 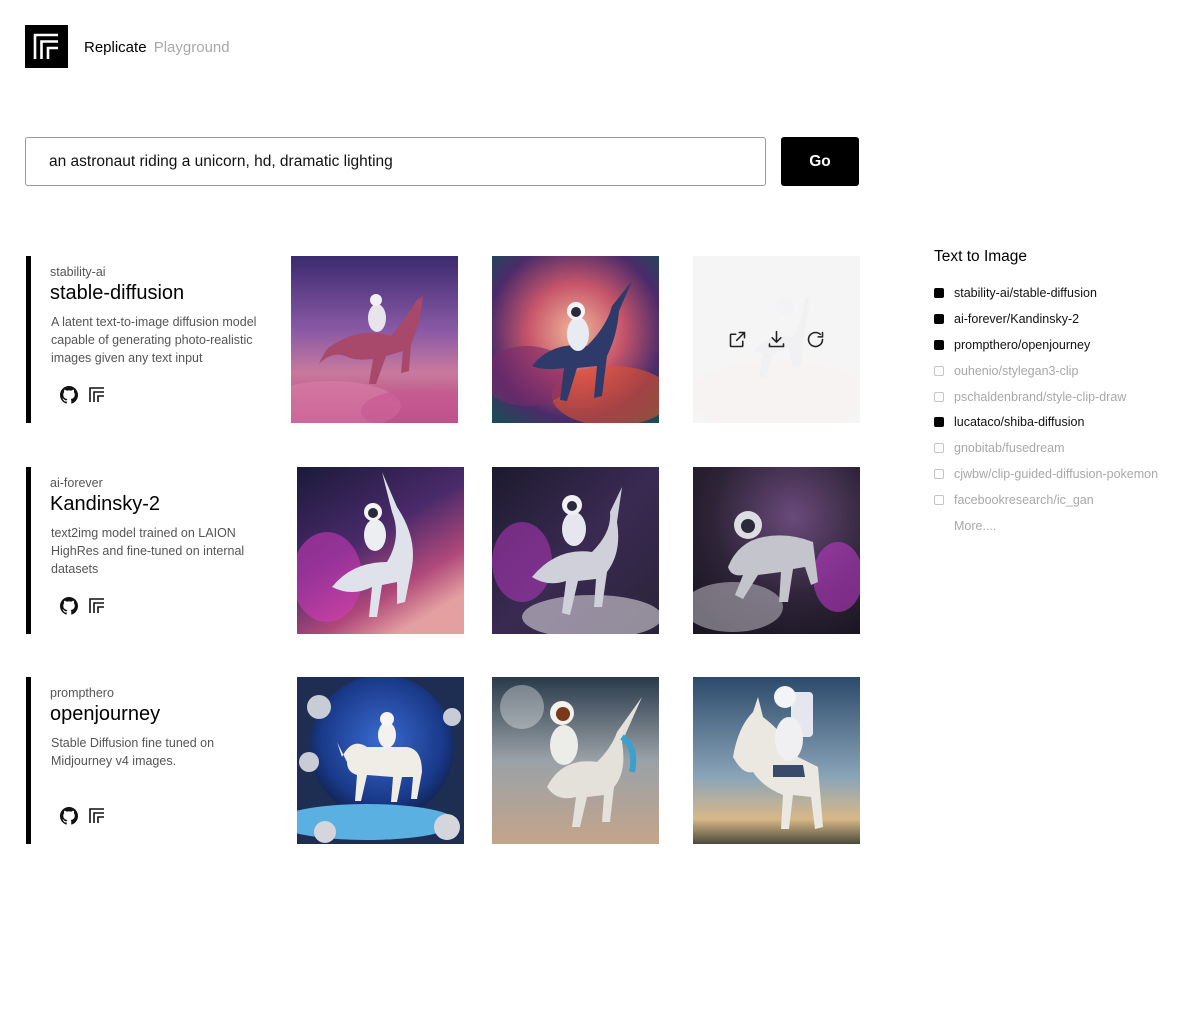 What do you see at coordinates (105, 714) in the screenshot?
I see `model-name: openjourney` at bounding box center [105, 714].